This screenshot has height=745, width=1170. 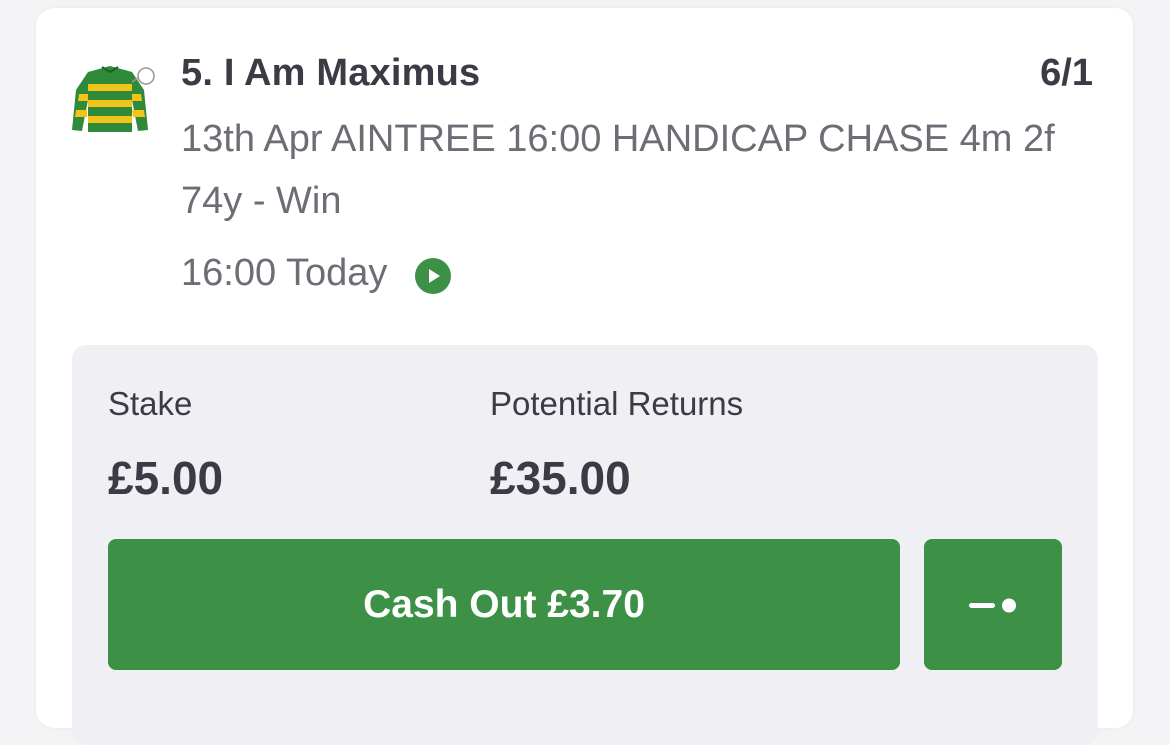 What do you see at coordinates (433, 275) in the screenshot?
I see `play-circle-icon` at bounding box center [433, 275].